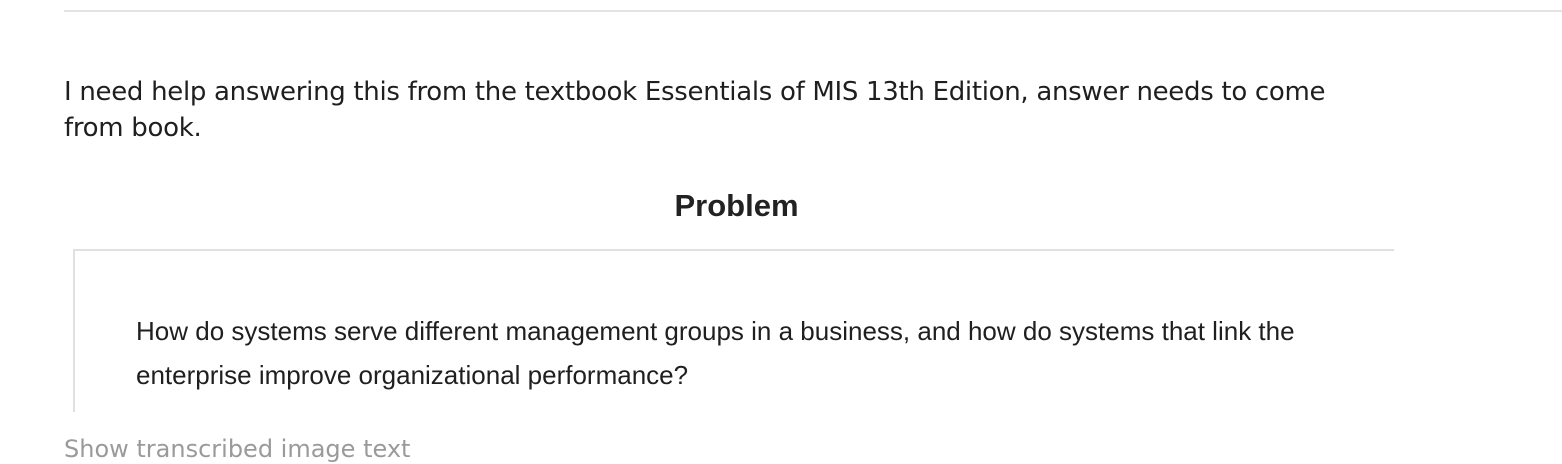 This screenshot has height=464, width=1562. I want to click on top-divider, so click(813, 11).